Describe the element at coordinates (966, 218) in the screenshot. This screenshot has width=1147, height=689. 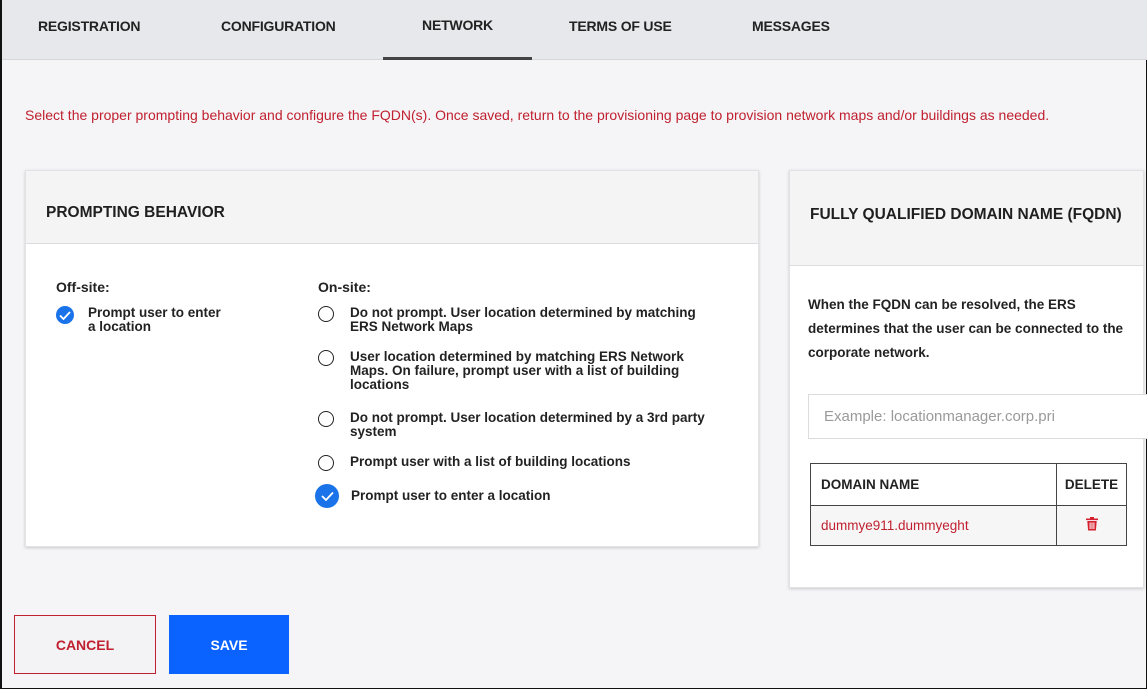
I see `fqdn-title: FULLY QUALIFIED DOMAIN NAME (FQDN)` at that location.